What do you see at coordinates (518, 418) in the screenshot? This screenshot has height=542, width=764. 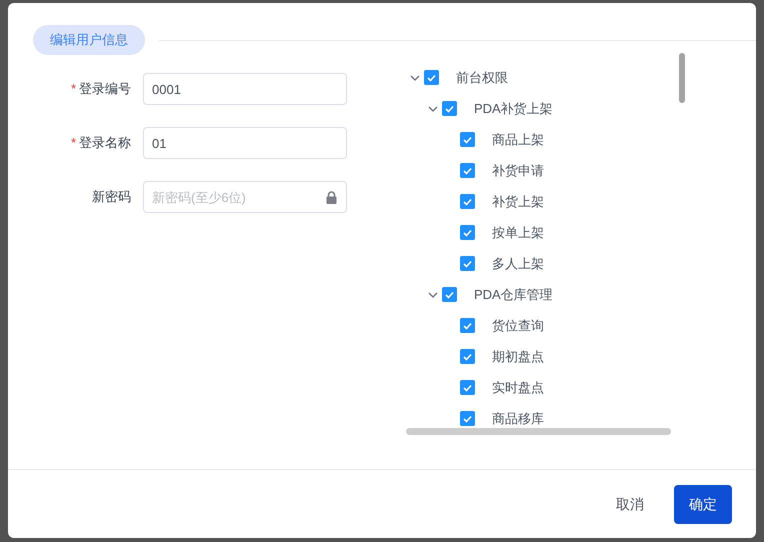 I see `tree-item-label: 商品移库` at bounding box center [518, 418].